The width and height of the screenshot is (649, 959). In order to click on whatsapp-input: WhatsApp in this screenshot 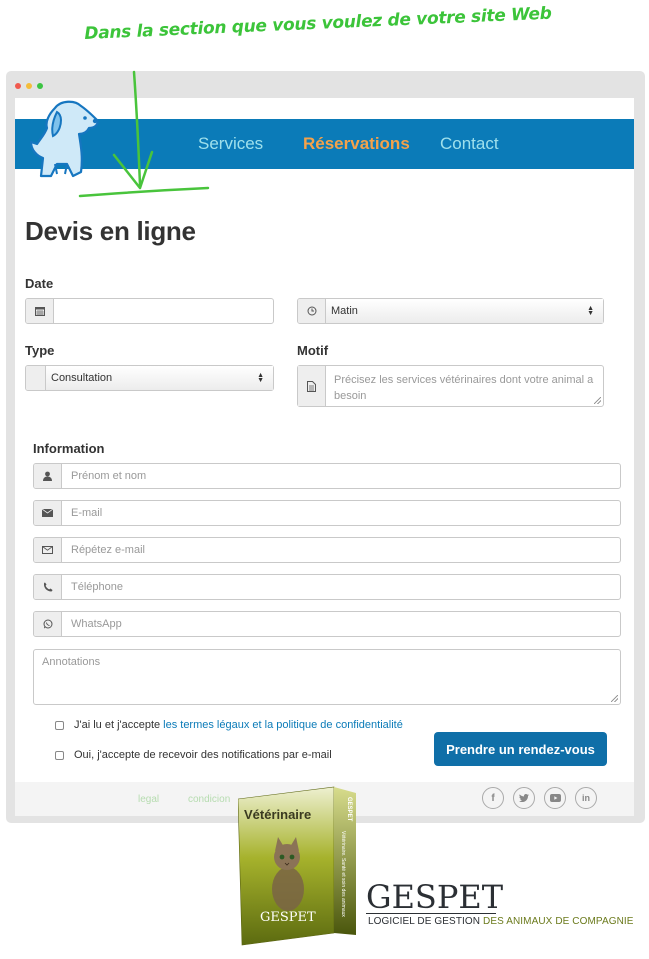, I will do `click(341, 624)`.